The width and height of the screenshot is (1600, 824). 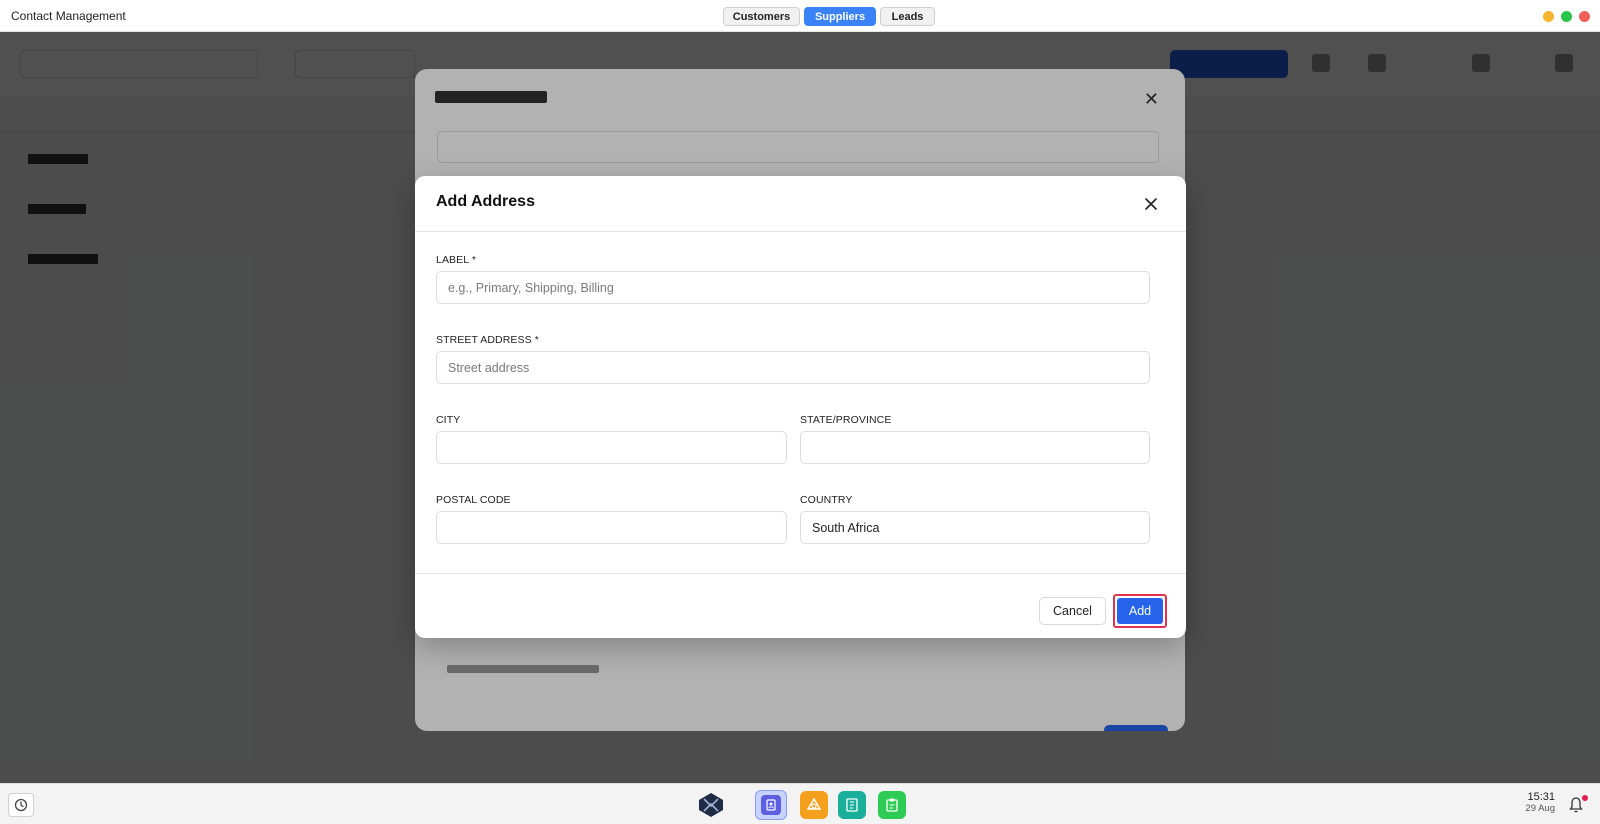 What do you see at coordinates (711, 805) in the screenshot?
I see `launcher-icon` at bounding box center [711, 805].